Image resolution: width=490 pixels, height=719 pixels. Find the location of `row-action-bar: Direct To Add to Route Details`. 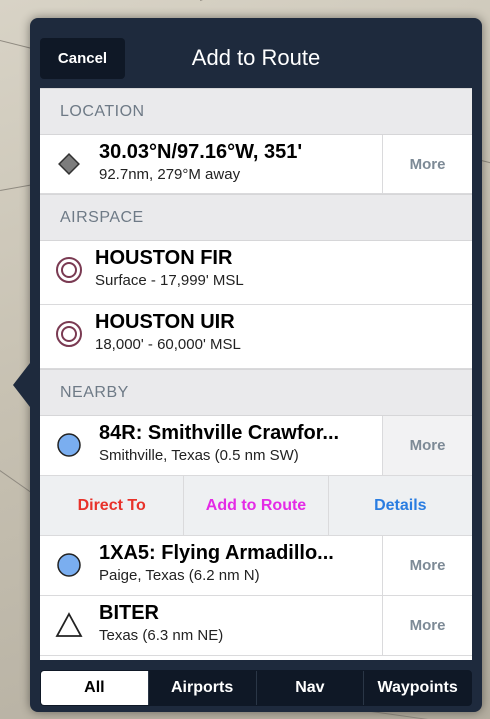

row-action-bar: Direct To Add to Route Details is located at coordinates (256, 506).